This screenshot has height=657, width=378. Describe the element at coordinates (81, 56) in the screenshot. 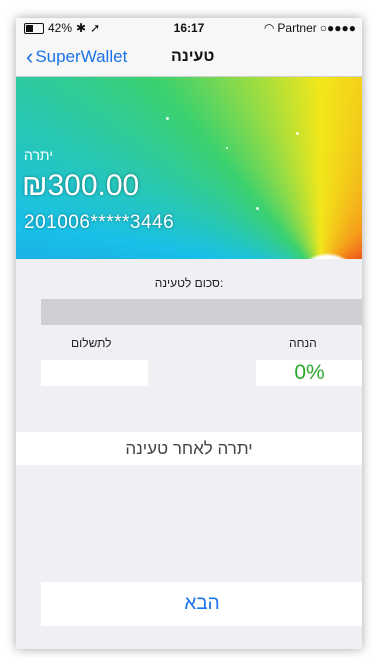

I see `back-label: SuperWallet` at that location.